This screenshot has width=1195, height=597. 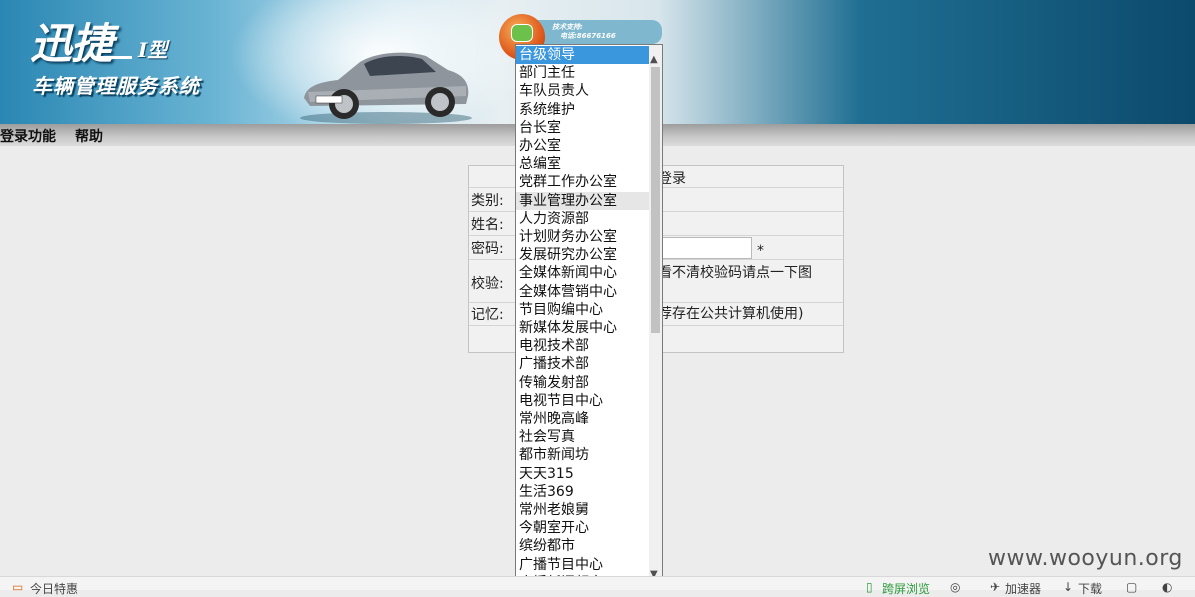 What do you see at coordinates (869, 587) in the screenshot?
I see `cross-screen-icon: ▯` at bounding box center [869, 587].